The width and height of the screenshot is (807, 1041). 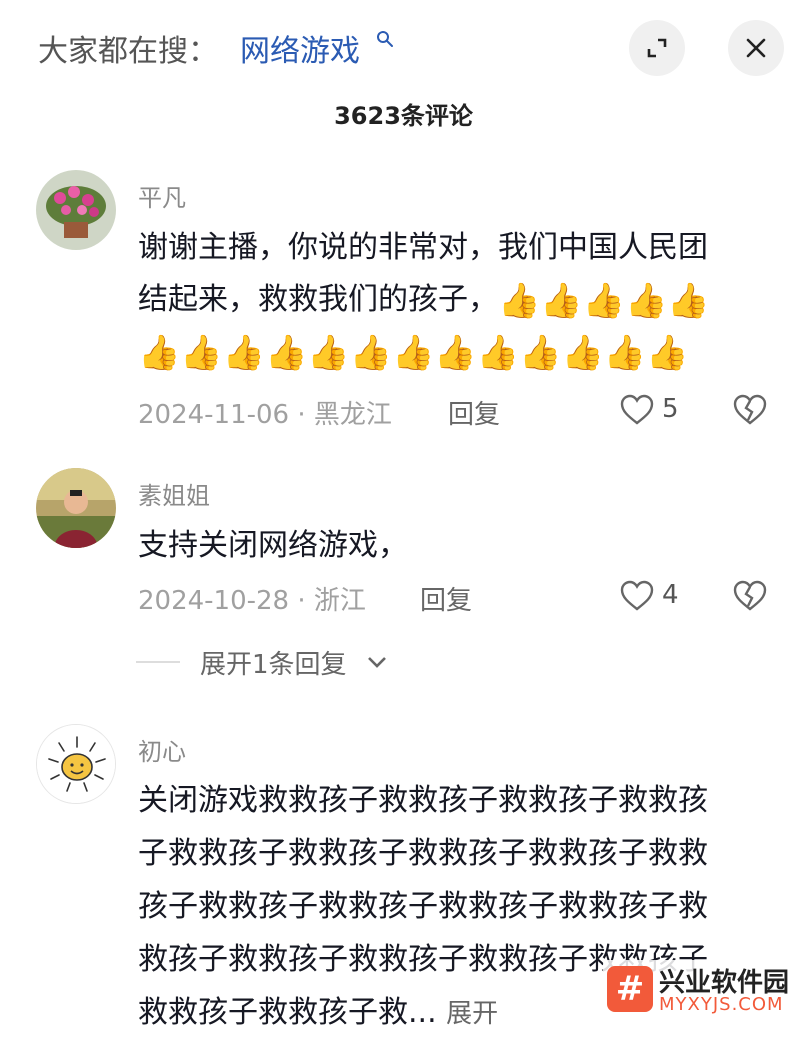 I want to click on comment-text-line: 关闭游戏救救孩子救救孩子救救孩子救救孩, so click(x=423, y=800).